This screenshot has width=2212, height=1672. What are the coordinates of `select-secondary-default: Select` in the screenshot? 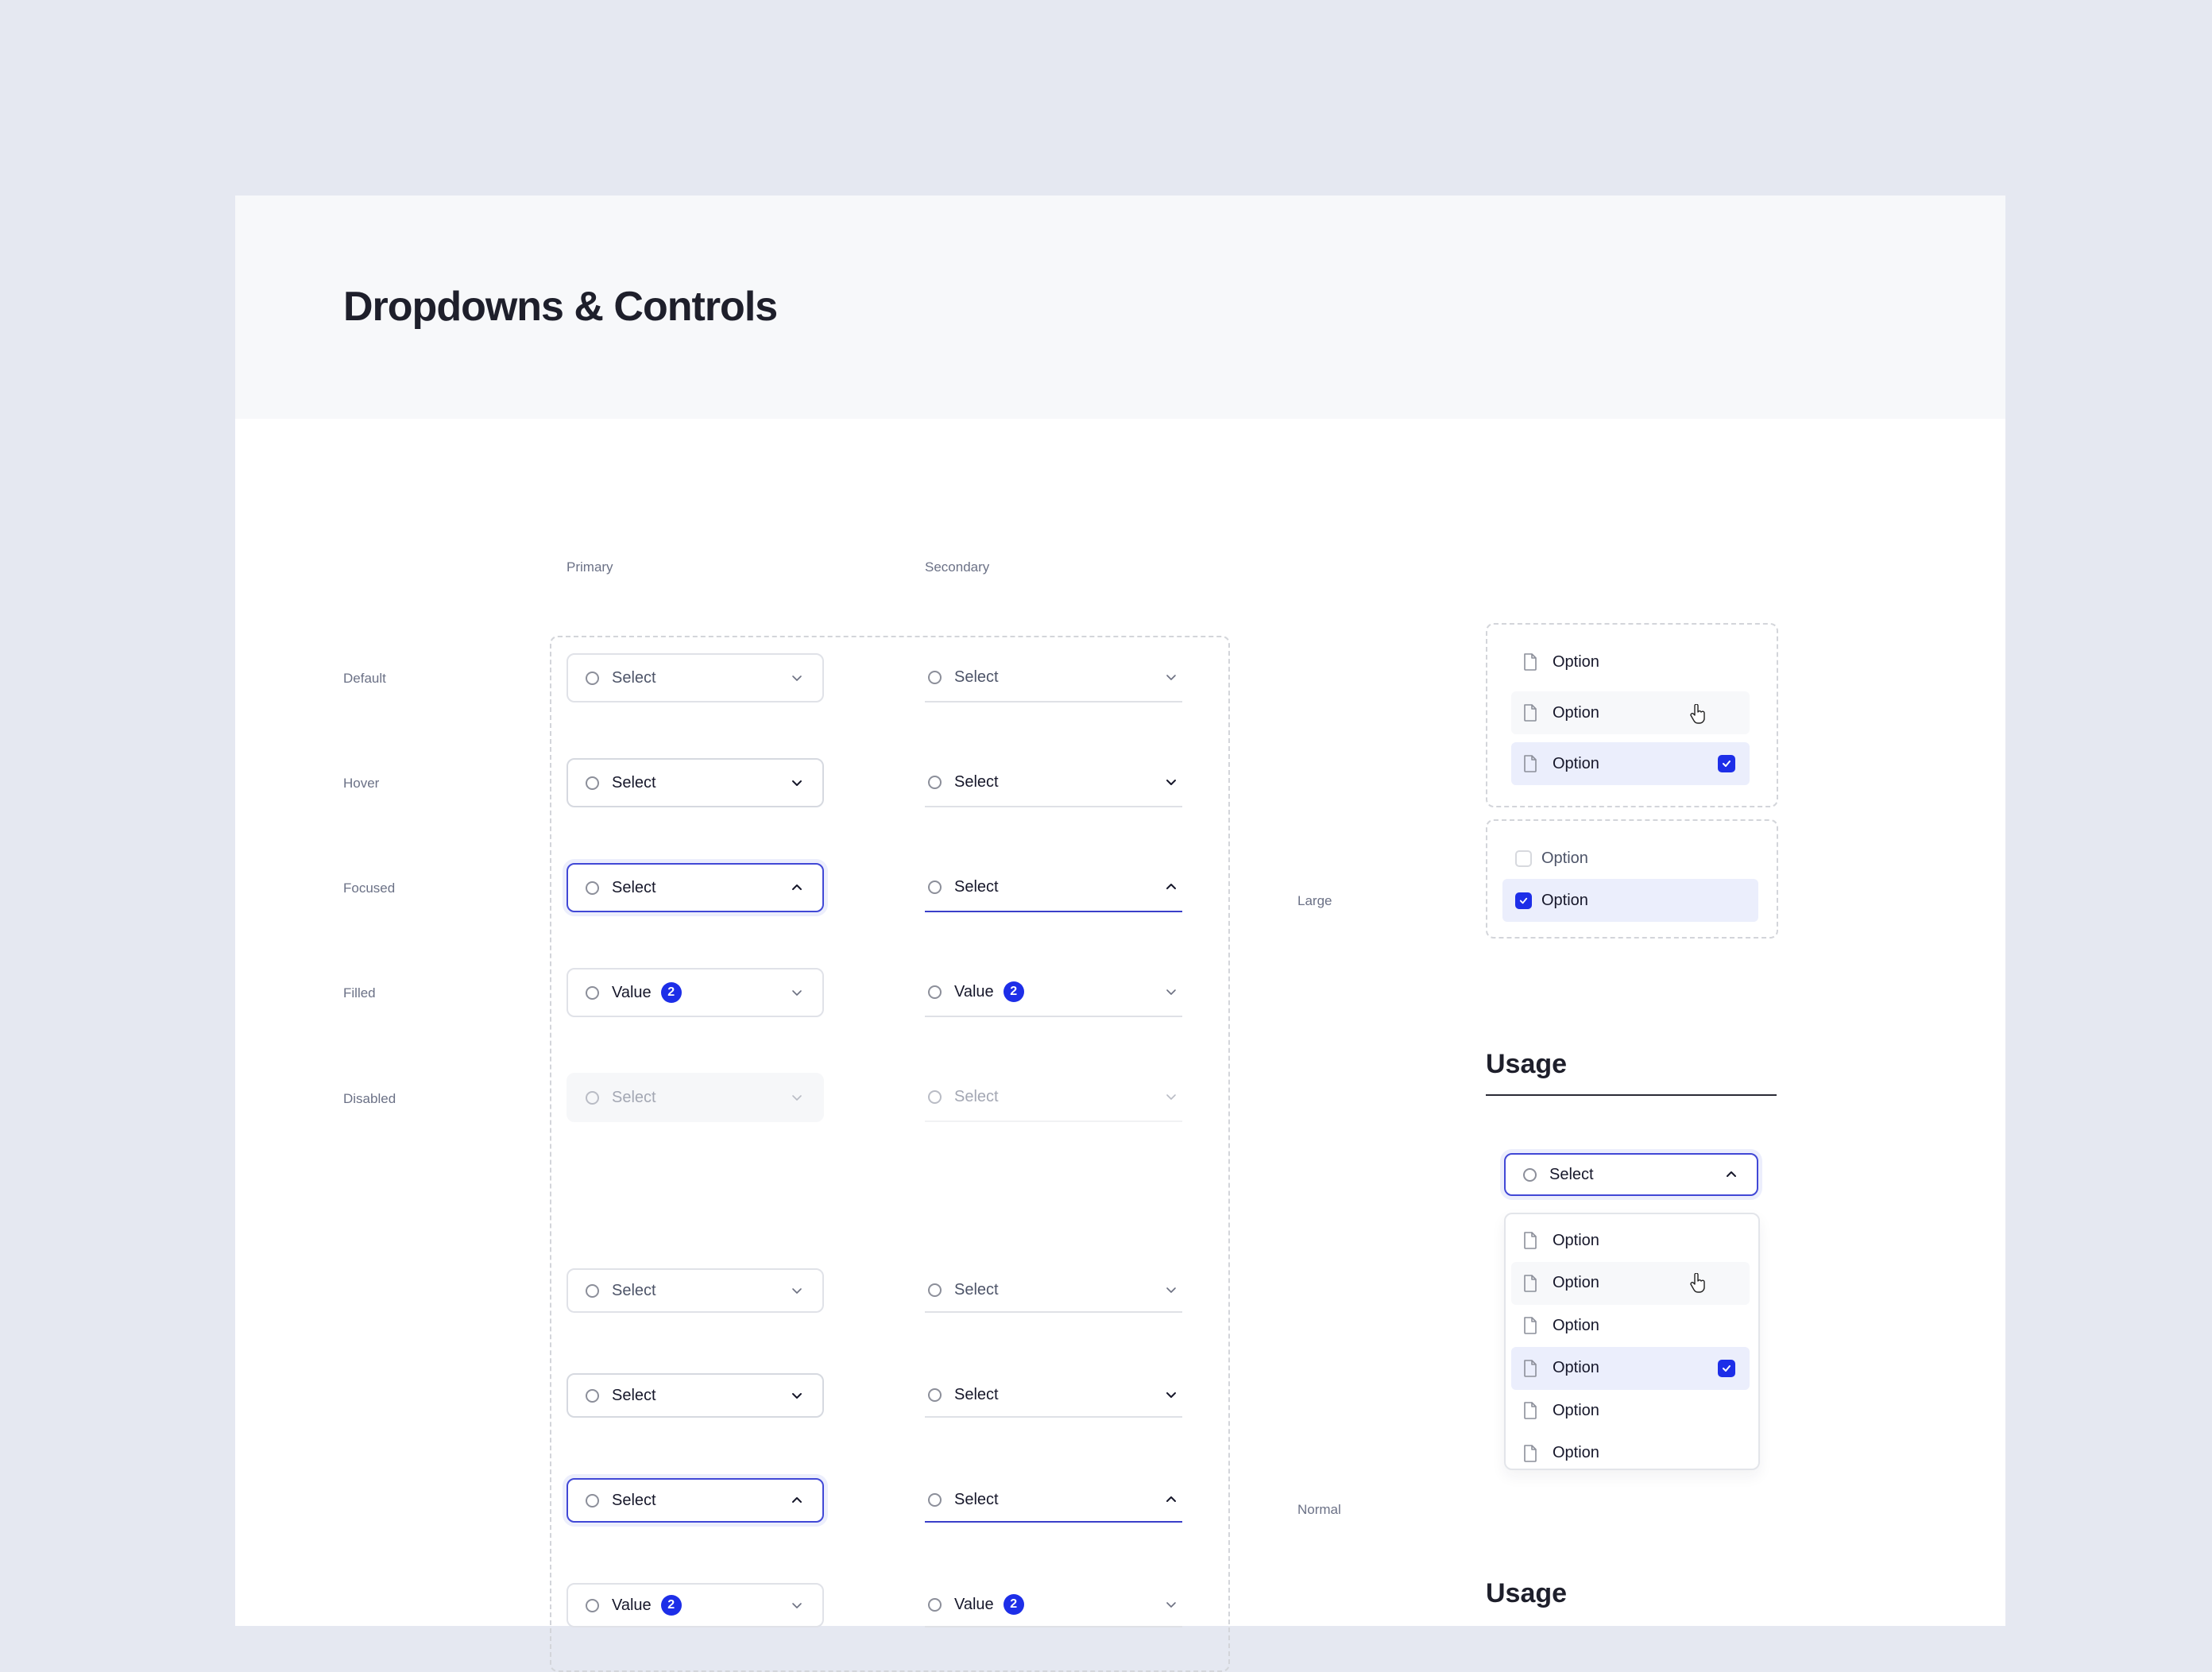 It's located at (1053, 678).